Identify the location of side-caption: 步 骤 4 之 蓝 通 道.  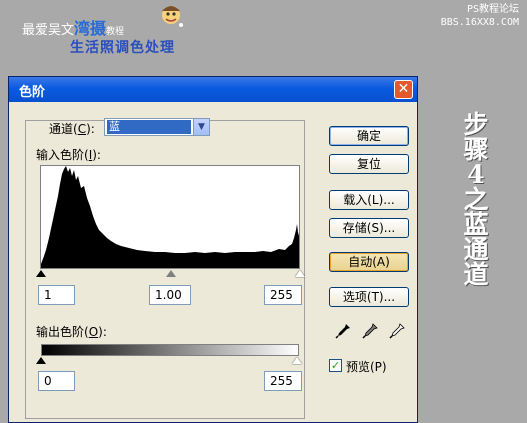
(476, 199).